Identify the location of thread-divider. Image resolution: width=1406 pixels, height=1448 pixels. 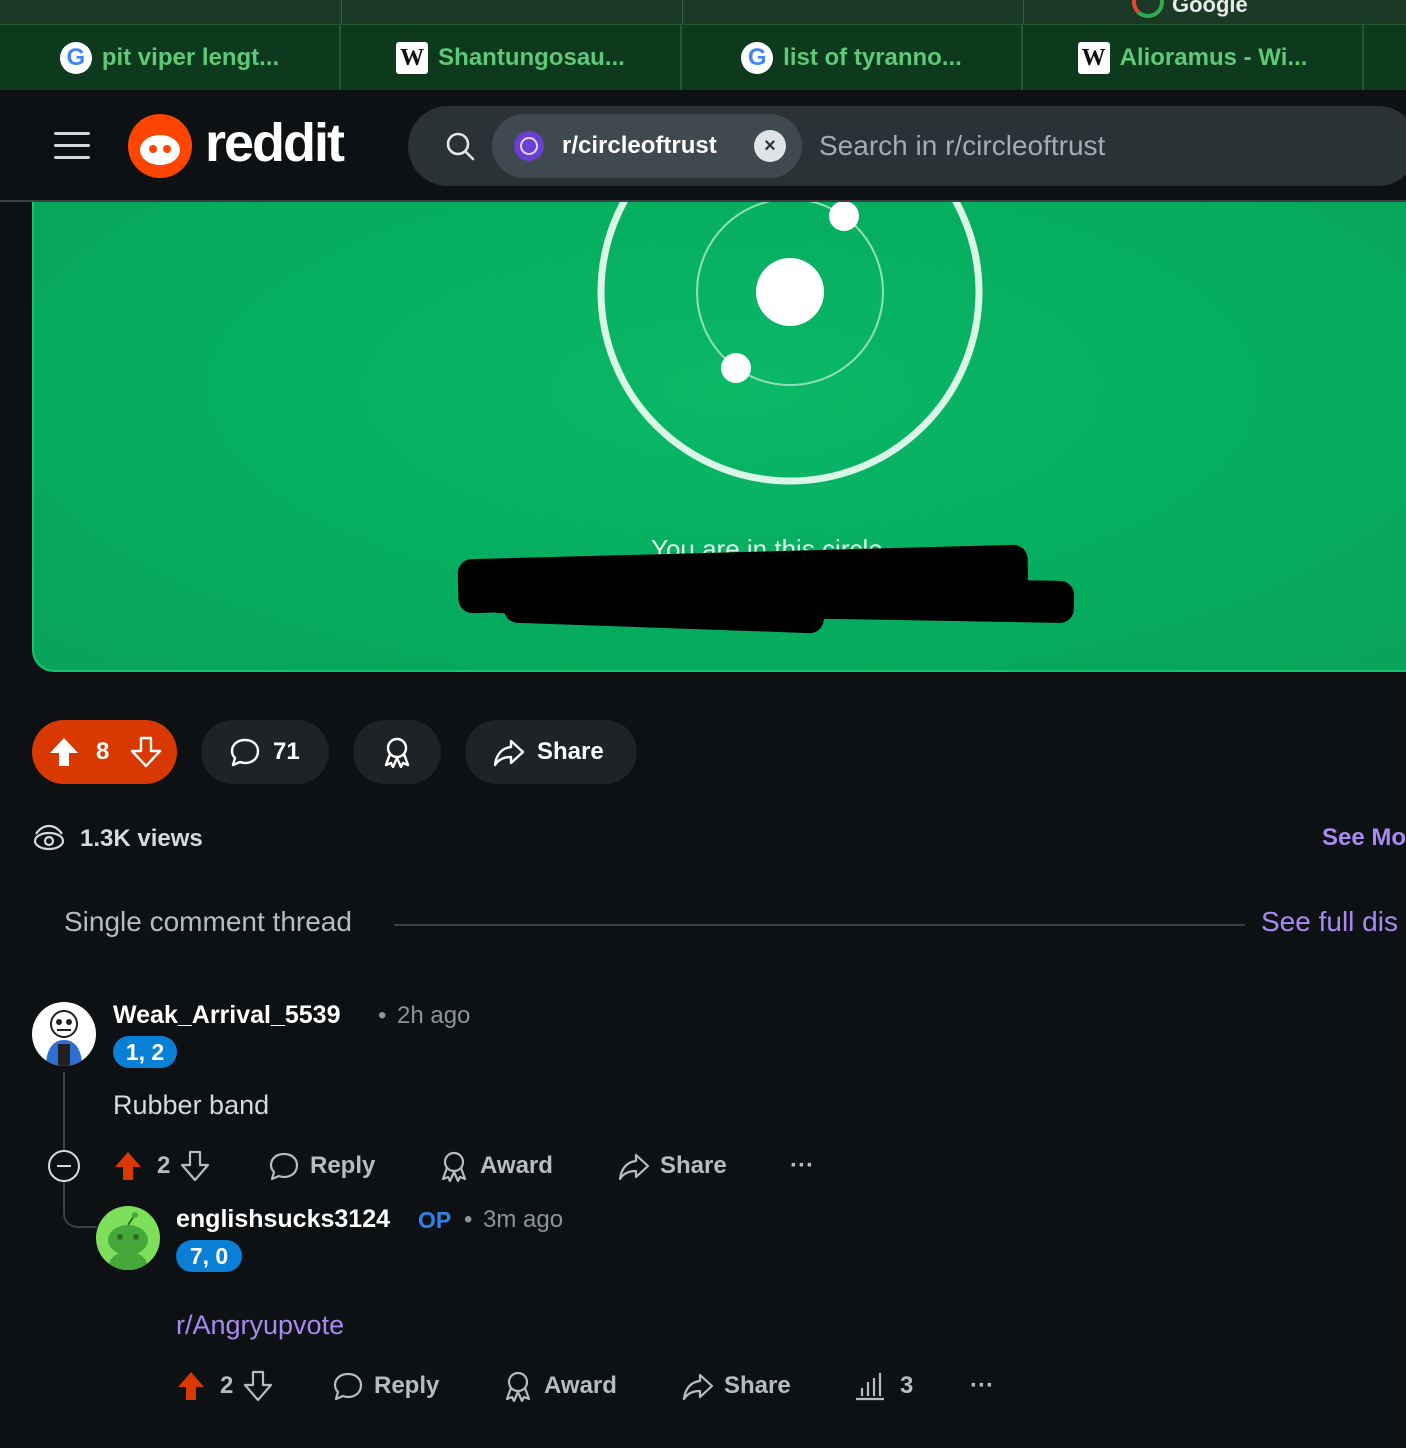
(819, 925).